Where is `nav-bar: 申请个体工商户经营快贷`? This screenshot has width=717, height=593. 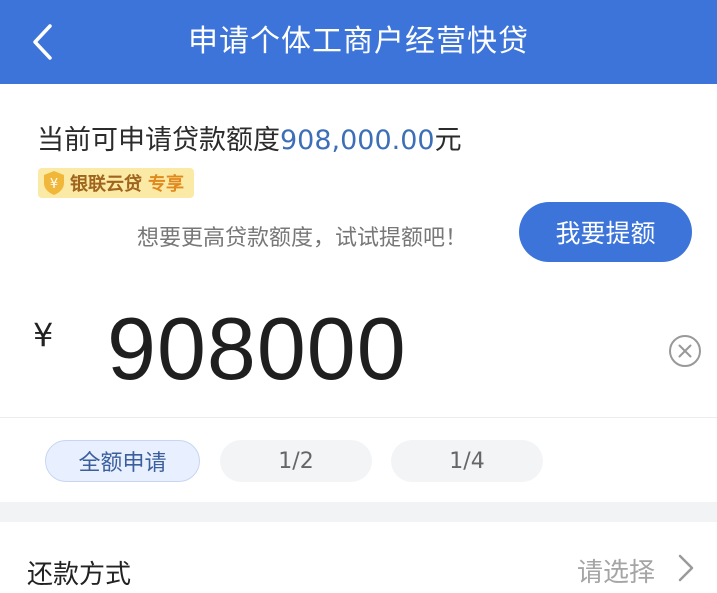
nav-bar: 申请个体工商户经营快贷 is located at coordinates (358, 42).